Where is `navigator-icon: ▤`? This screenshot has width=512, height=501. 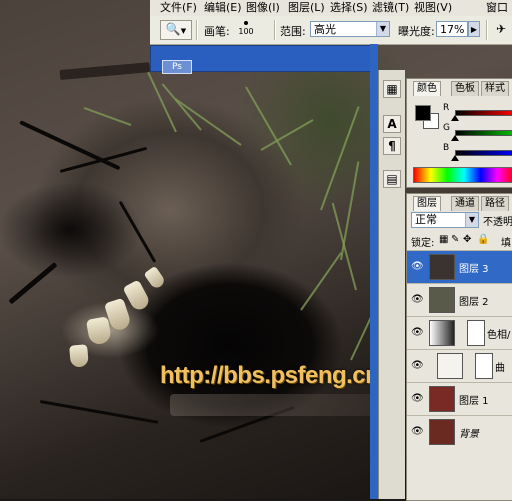
navigator-icon: ▤ is located at coordinates (392, 179).